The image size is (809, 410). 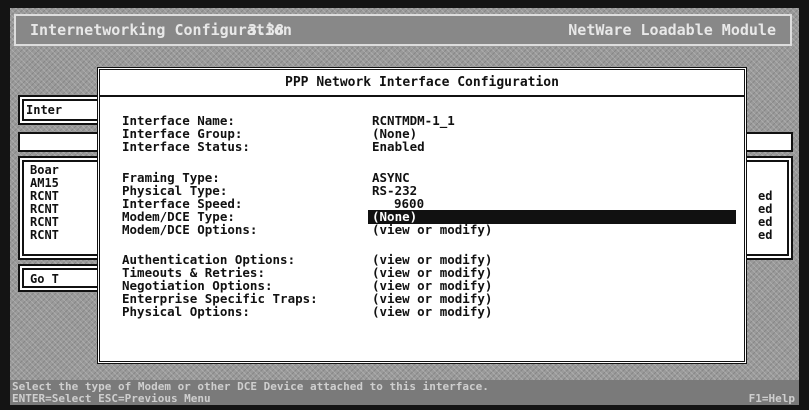 What do you see at coordinates (44, 110) in the screenshot?
I see `background-panel-title: Inter` at bounding box center [44, 110].